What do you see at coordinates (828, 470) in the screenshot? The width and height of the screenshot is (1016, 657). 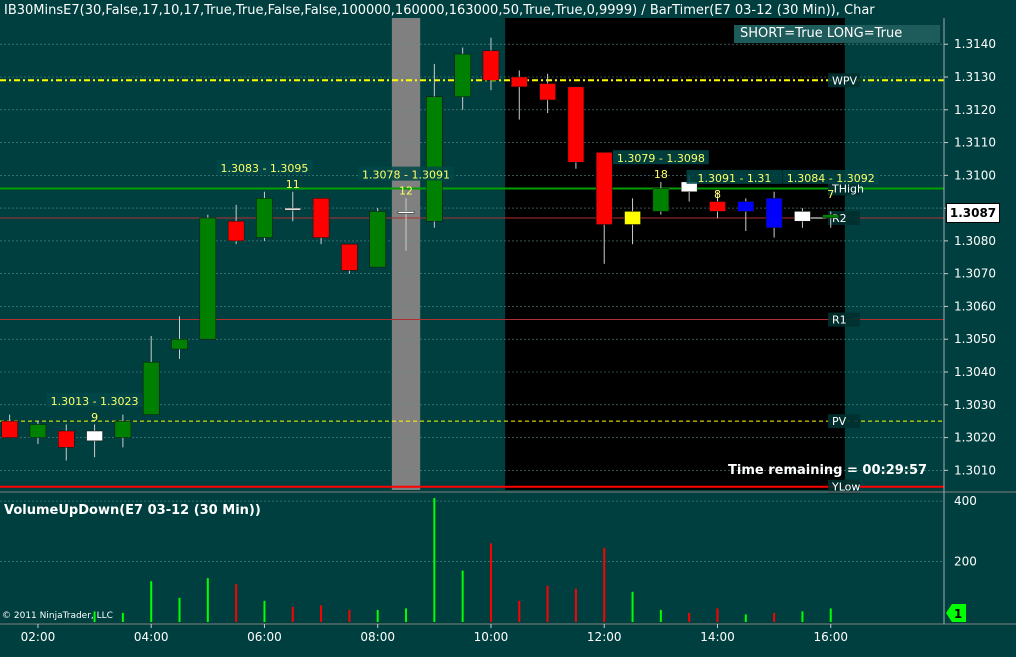 I see `time-remaining-label: Time remaining = 00:29:57` at bounding box center [828, 470].